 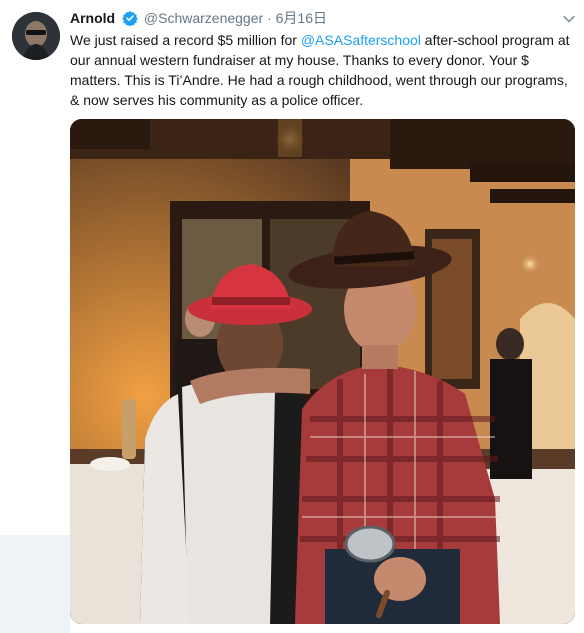 What do you see at coordinates (36, 36) in the screenshot?
I see `avatar` at bounding box center [36, 36].